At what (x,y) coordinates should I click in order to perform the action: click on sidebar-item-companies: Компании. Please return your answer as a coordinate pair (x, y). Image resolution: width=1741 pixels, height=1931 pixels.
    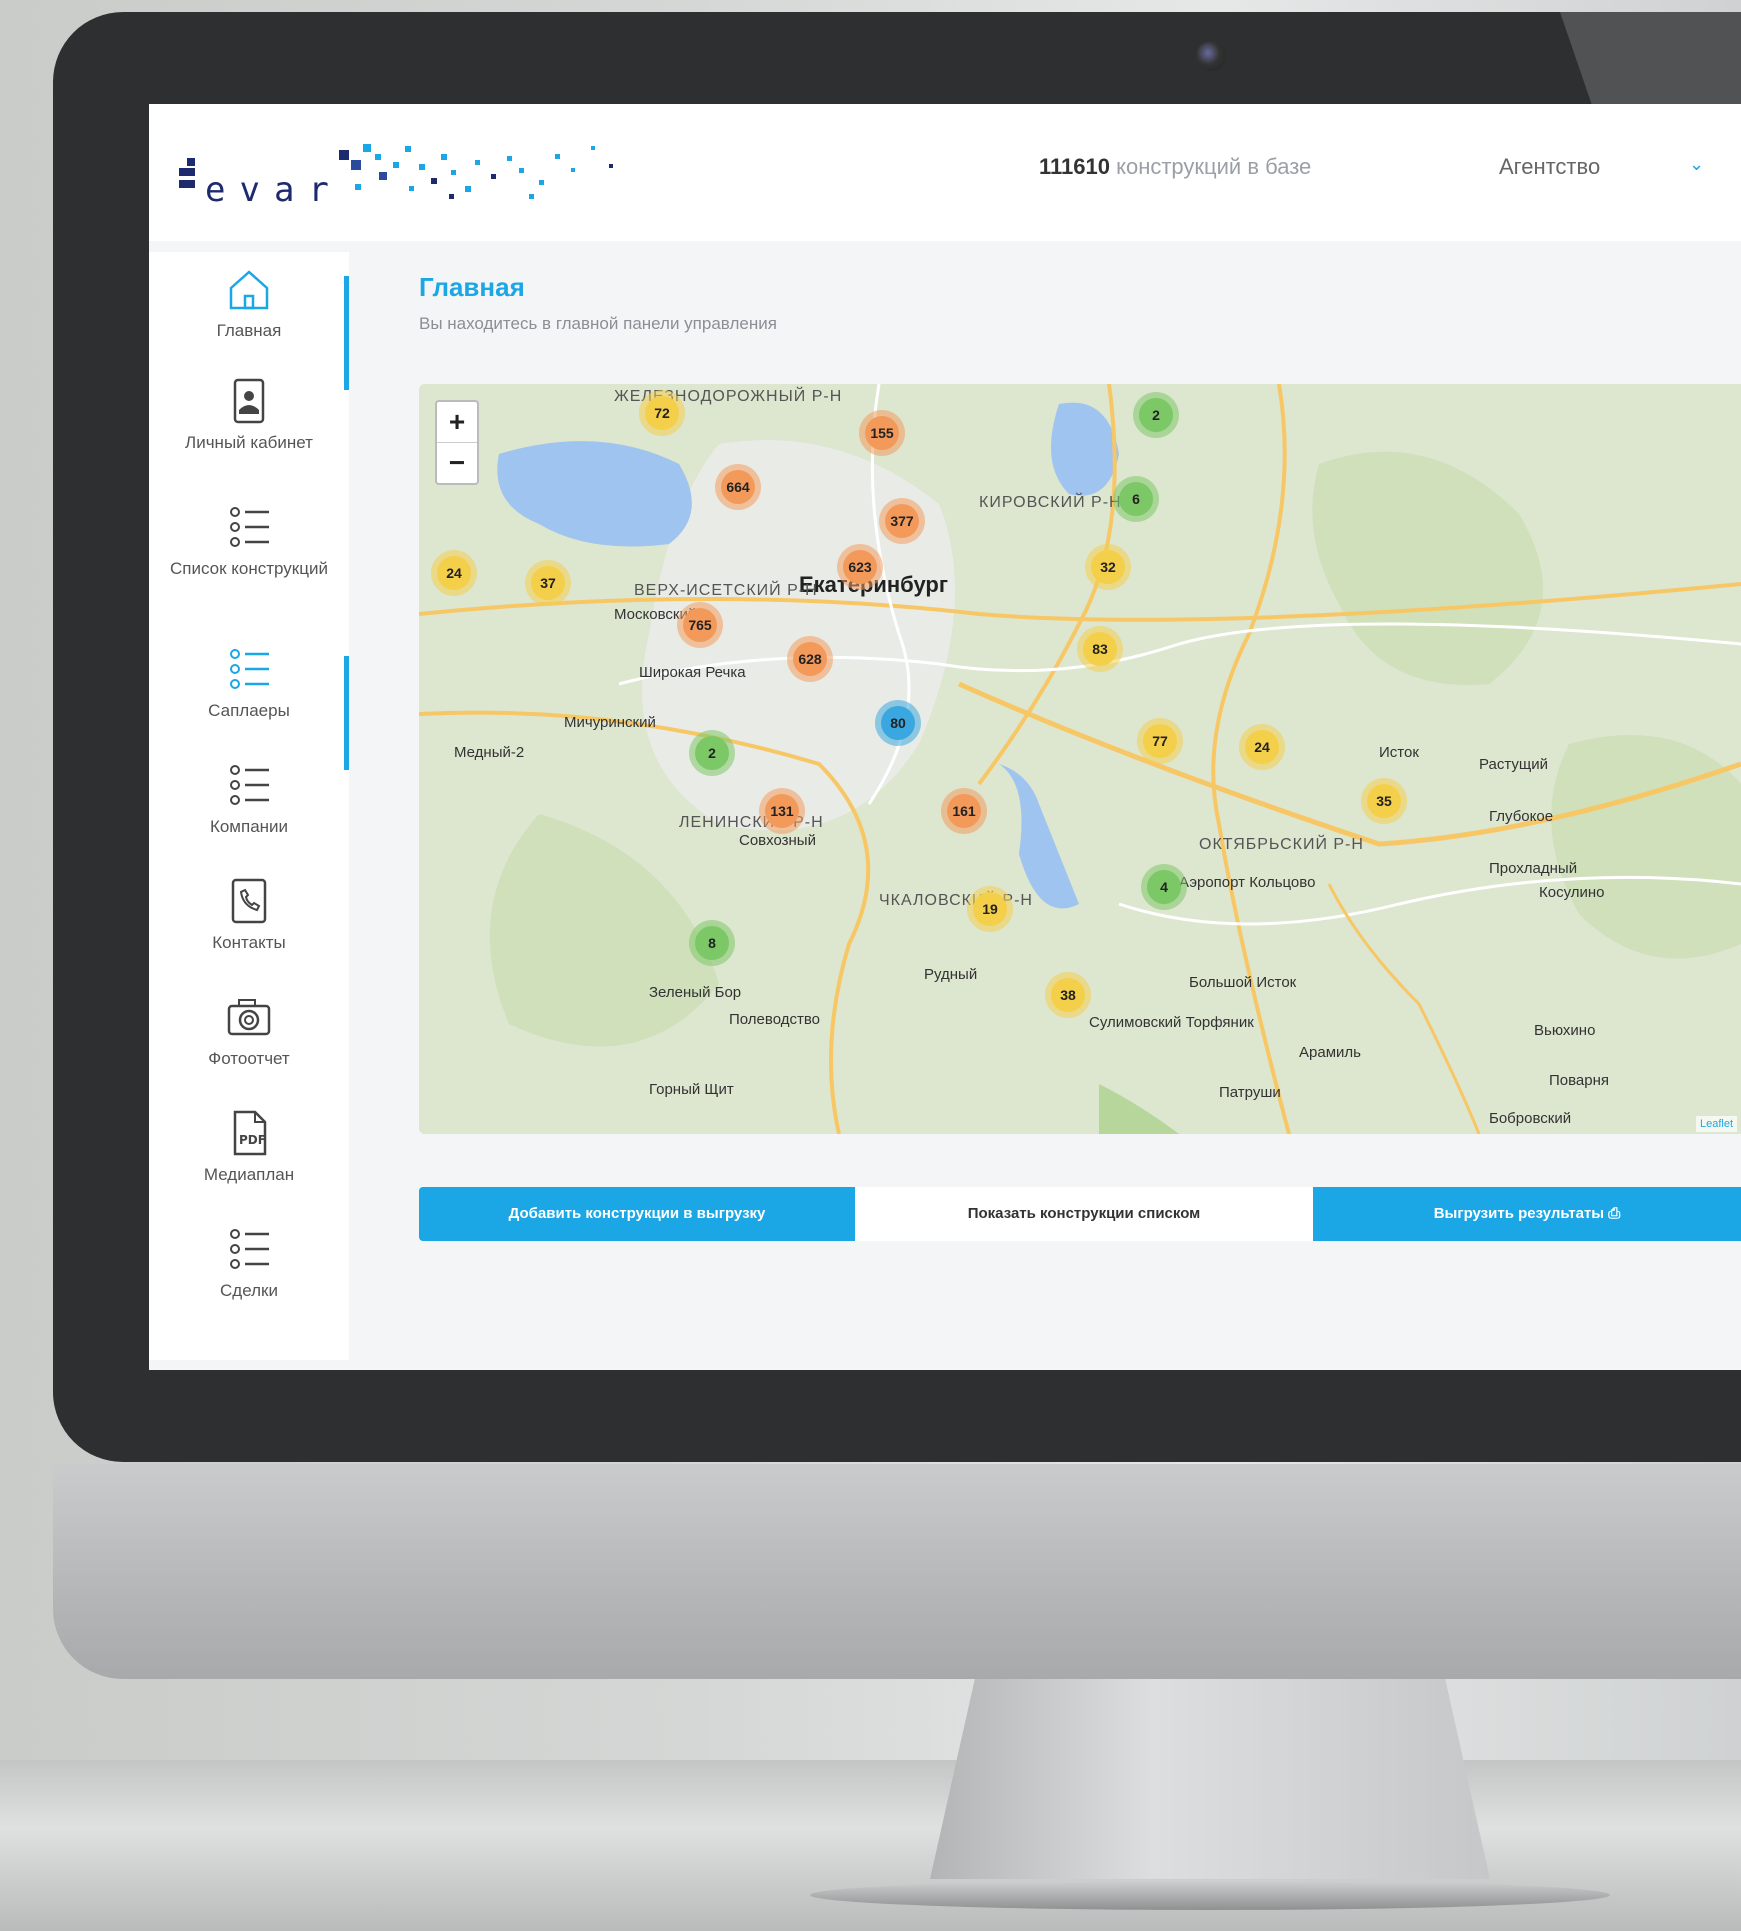
    Looking at the image, I should click on (249, 815).